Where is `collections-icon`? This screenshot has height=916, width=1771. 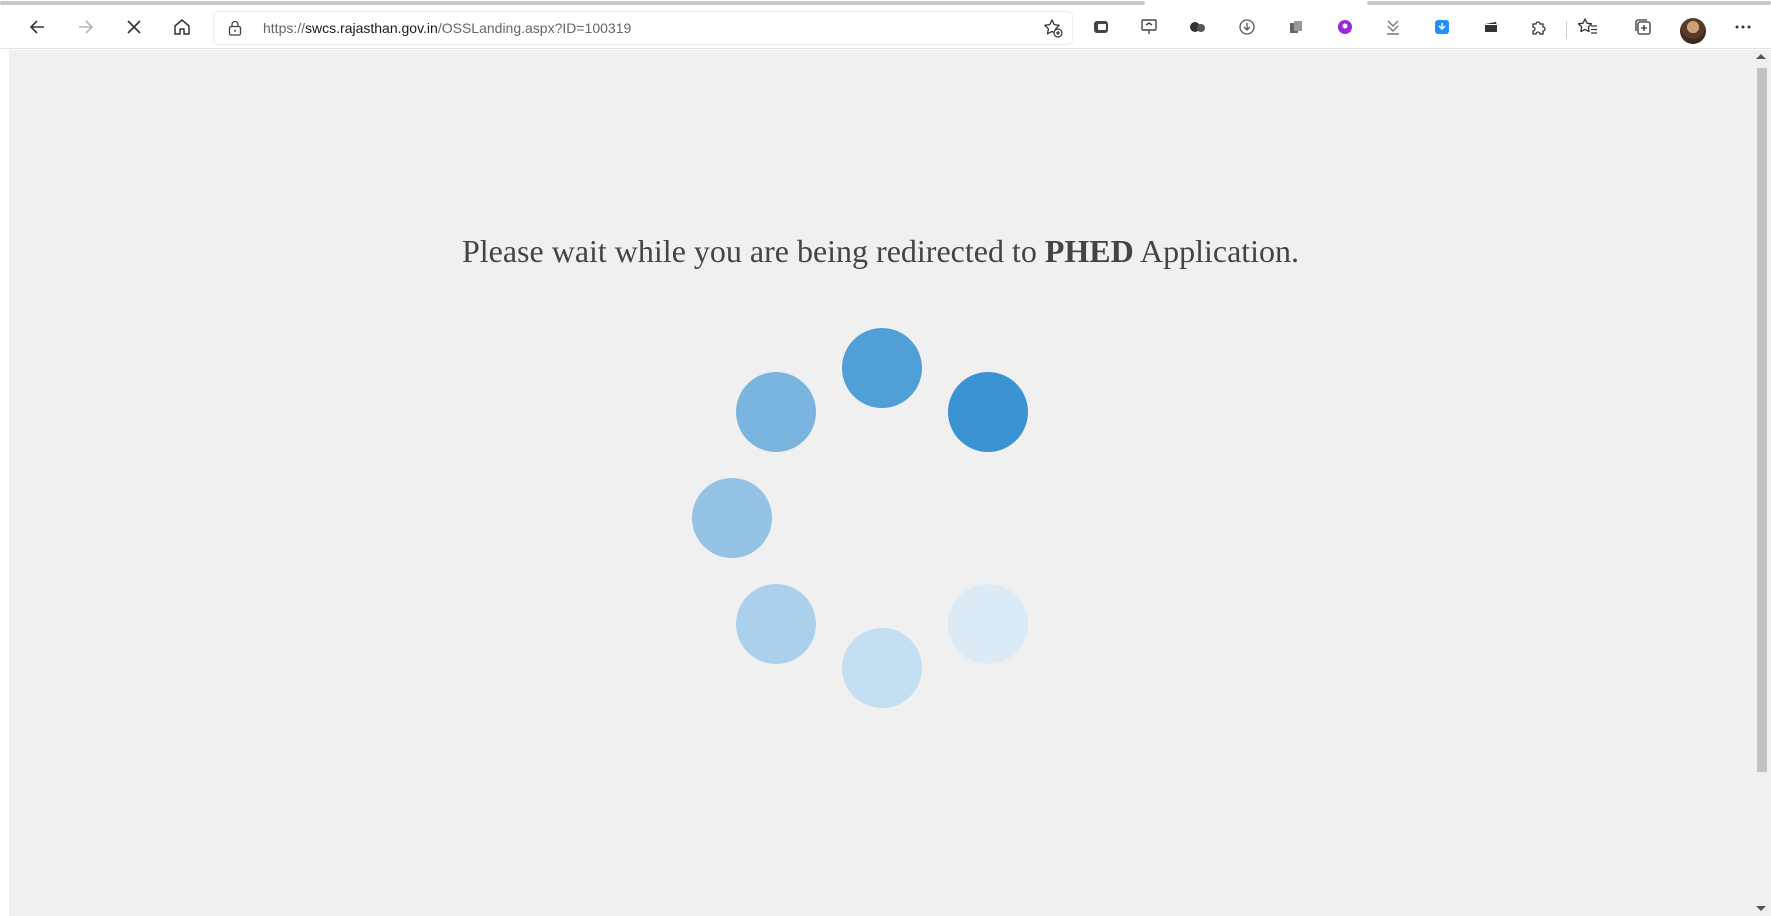 collections-icon is located at coordinates (1643, 27).